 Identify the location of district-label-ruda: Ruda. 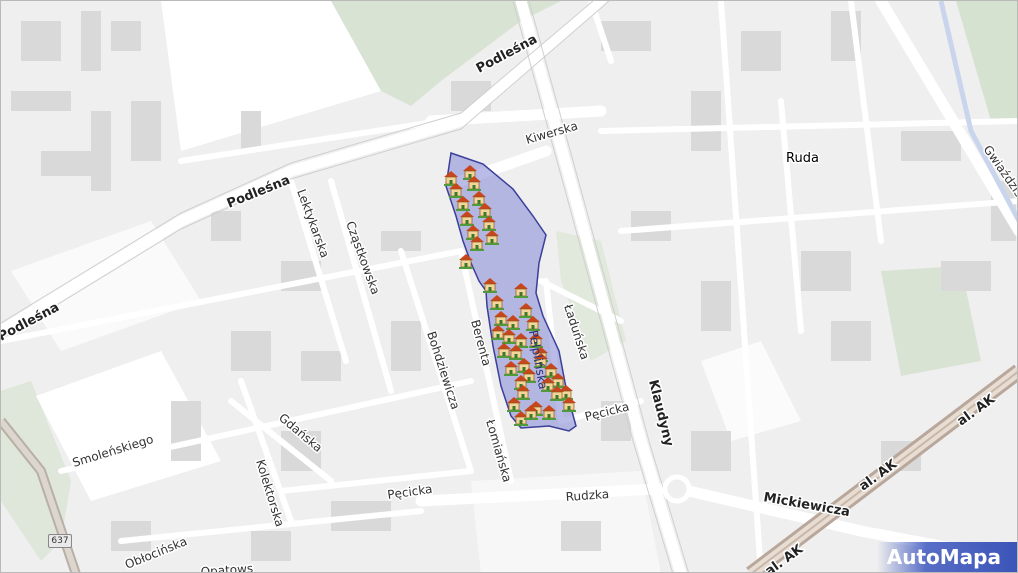
(802, 158).